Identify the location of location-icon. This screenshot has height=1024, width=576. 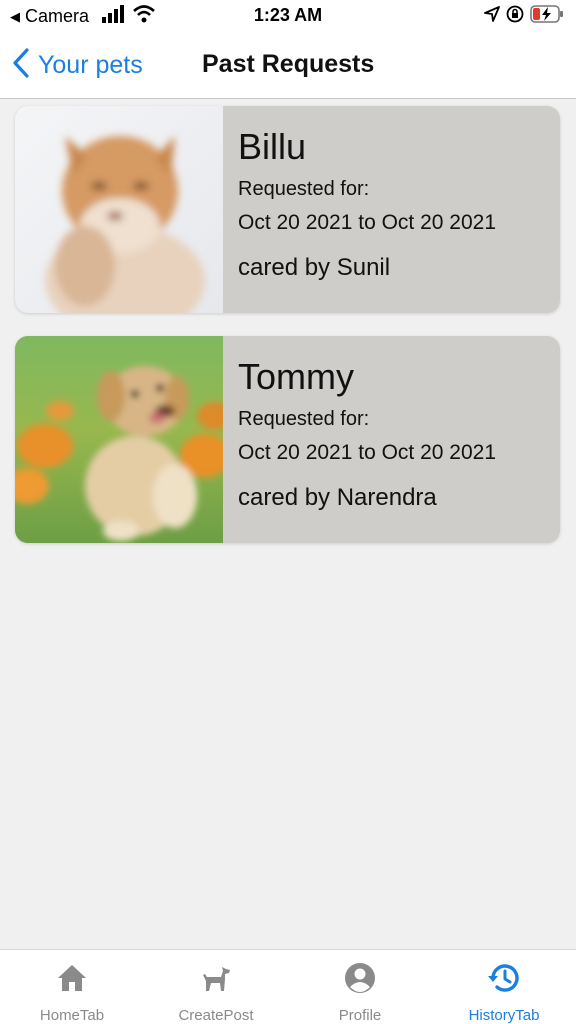
(492, 16).